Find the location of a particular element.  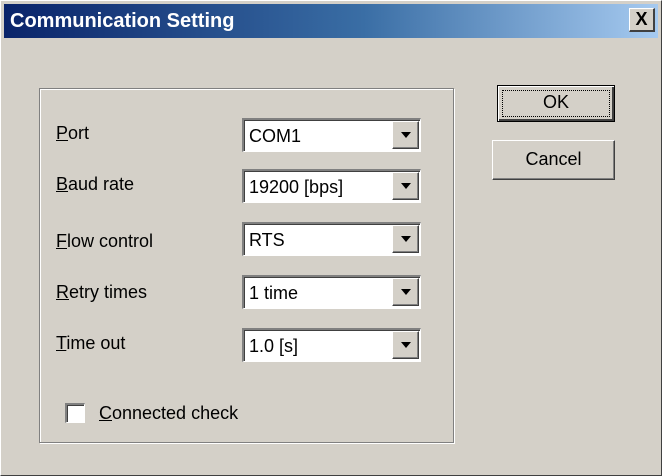

port-select: COM1 is located at coordinates (331, 135).